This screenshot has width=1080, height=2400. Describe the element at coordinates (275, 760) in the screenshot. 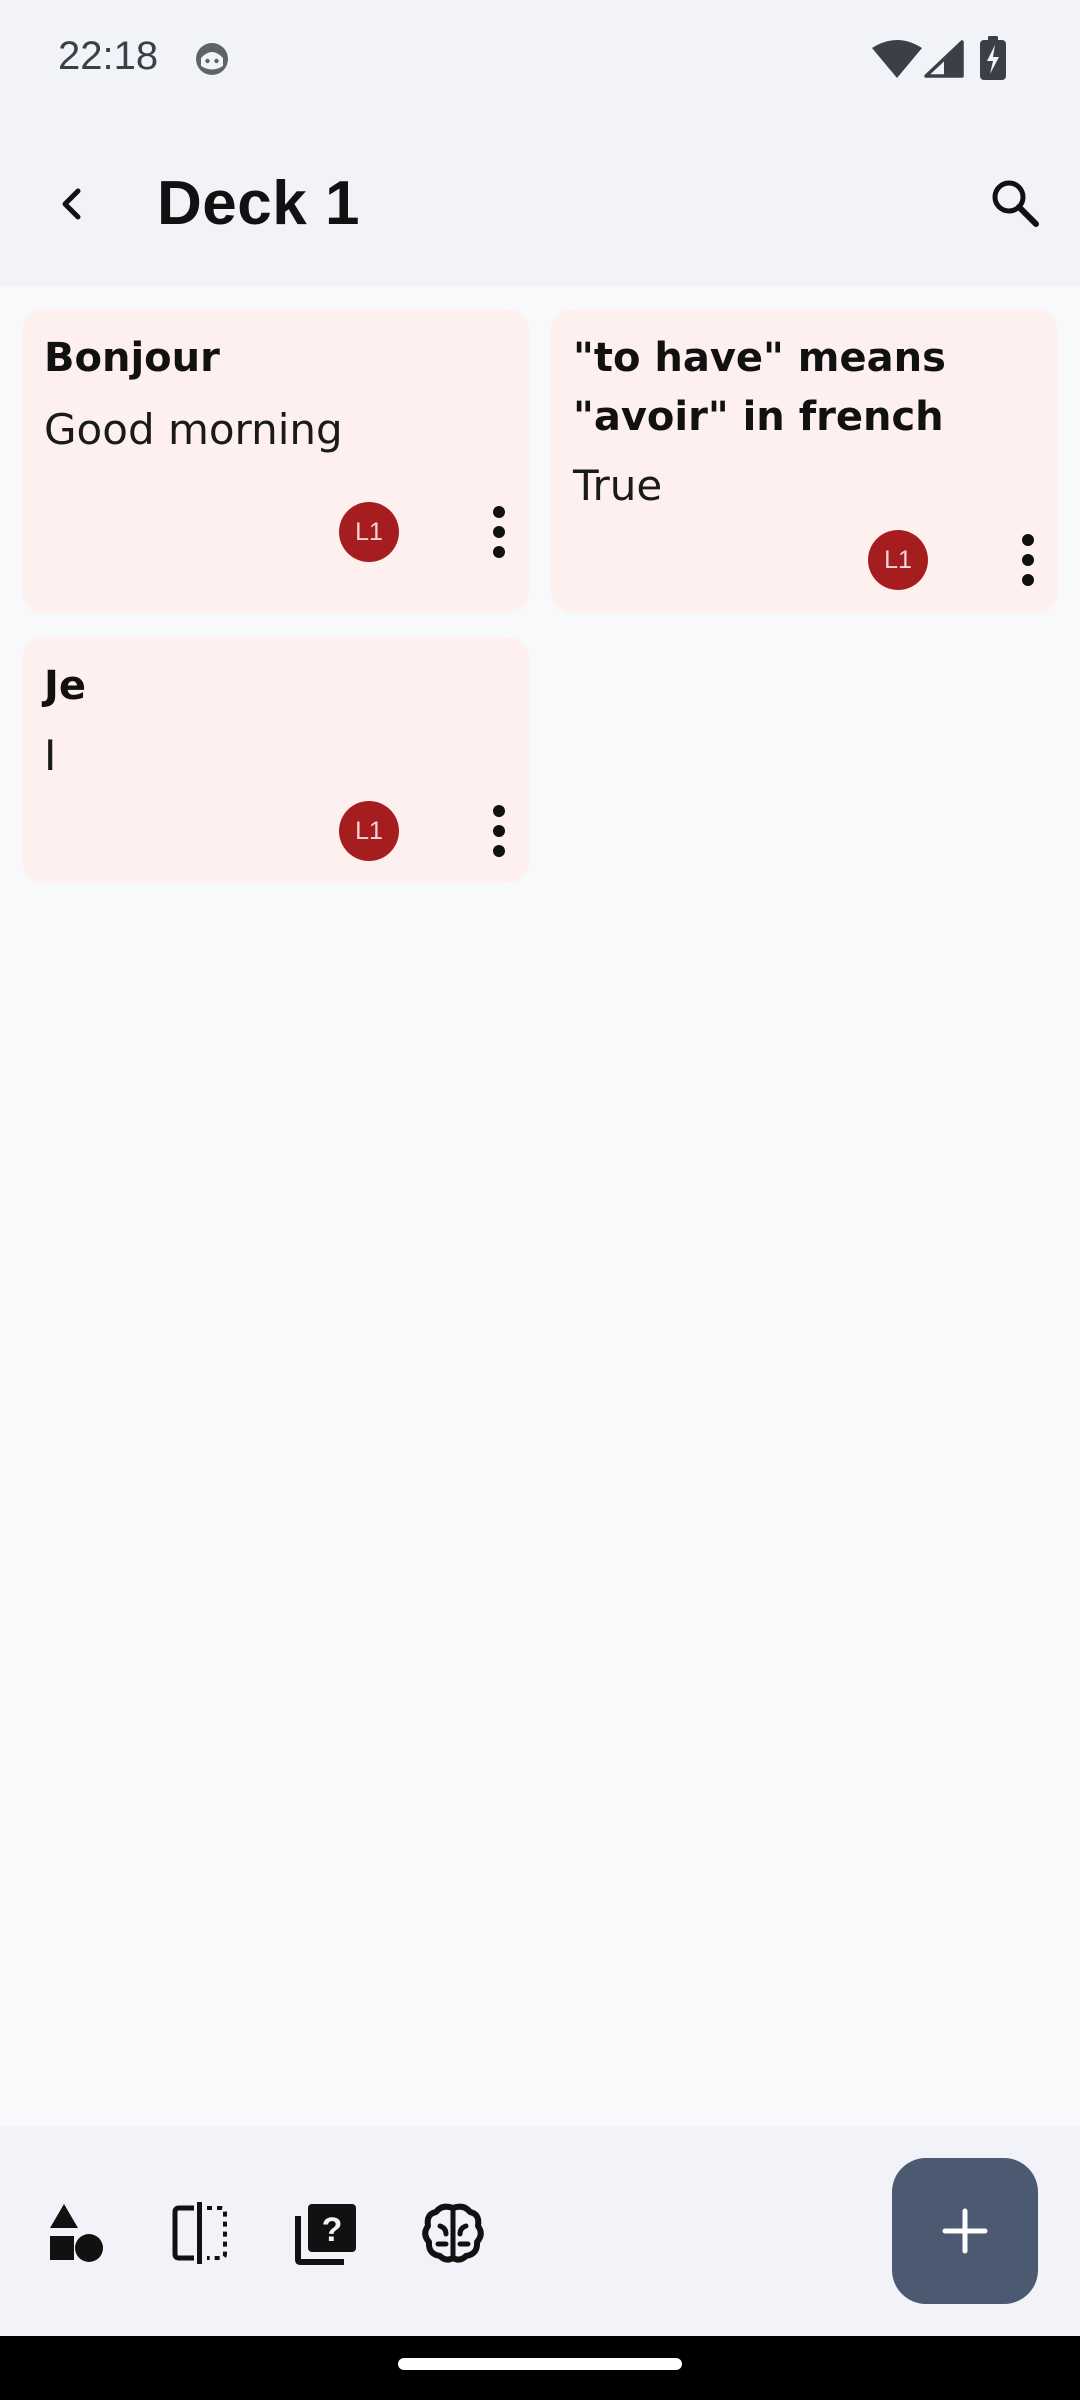

I see `flashcard: Je I L1` at that location.